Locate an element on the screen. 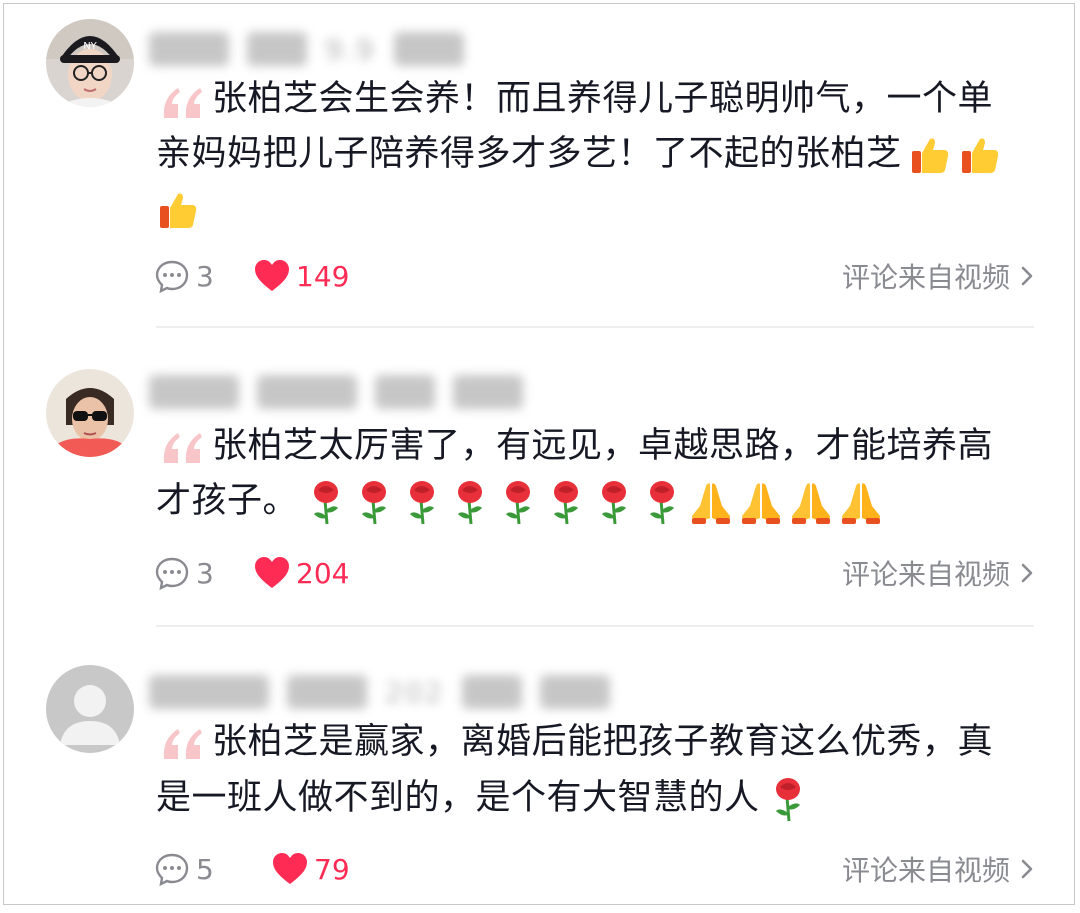 The image size is (1080, 913). comment-text-line: 才孩子。 is located at coordinates (520, 502).